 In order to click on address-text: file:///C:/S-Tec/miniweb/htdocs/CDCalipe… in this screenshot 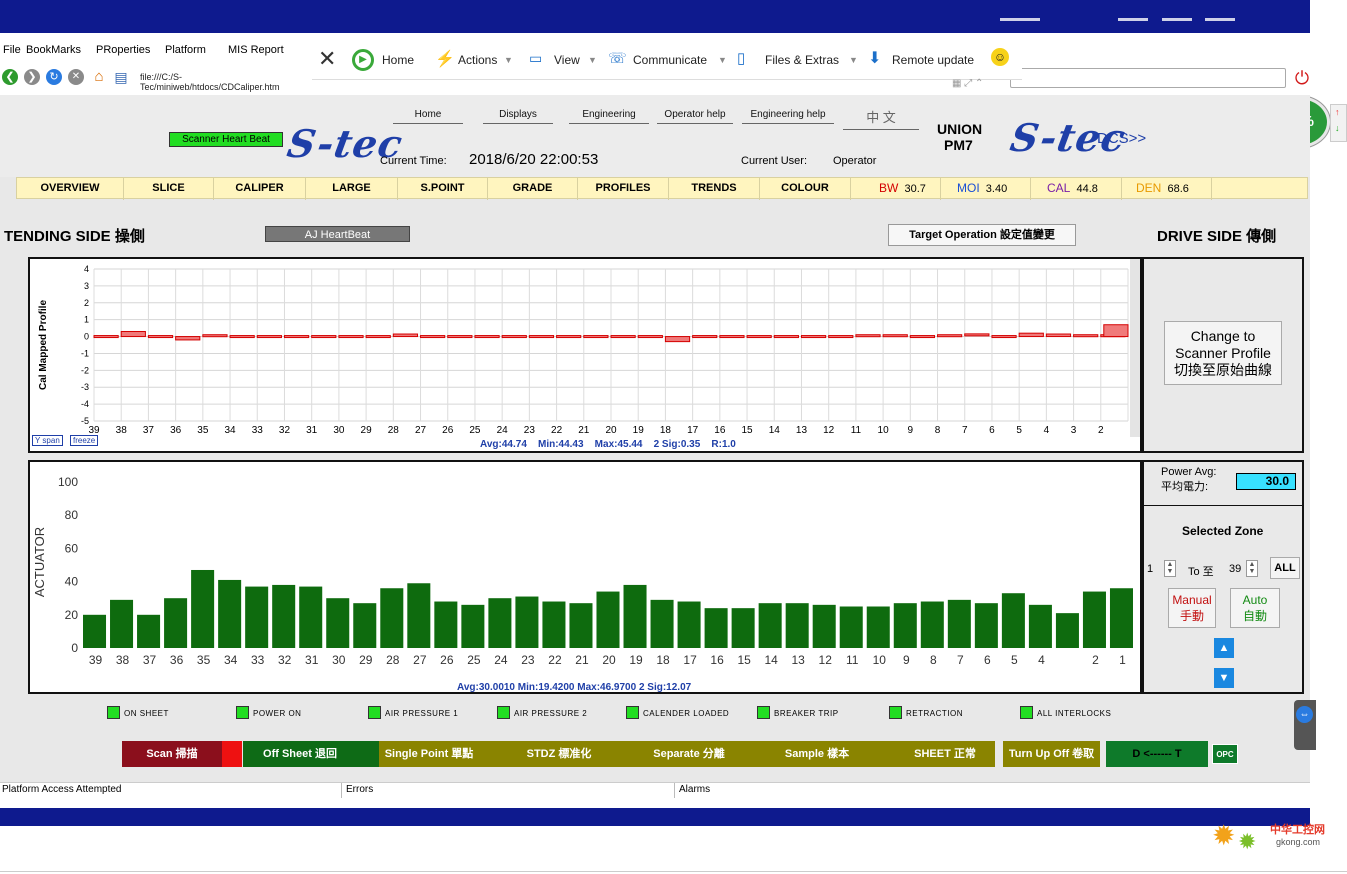, I will do `click(210, 82)`.